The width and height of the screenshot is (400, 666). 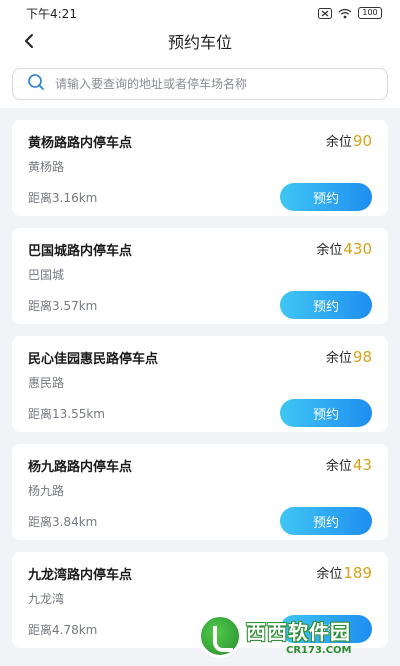 I want to click on parking-card: 民心佳园惠民路停车点 余位 98 惠民路 距离13.55km 预约, so click(x=200, y=384).